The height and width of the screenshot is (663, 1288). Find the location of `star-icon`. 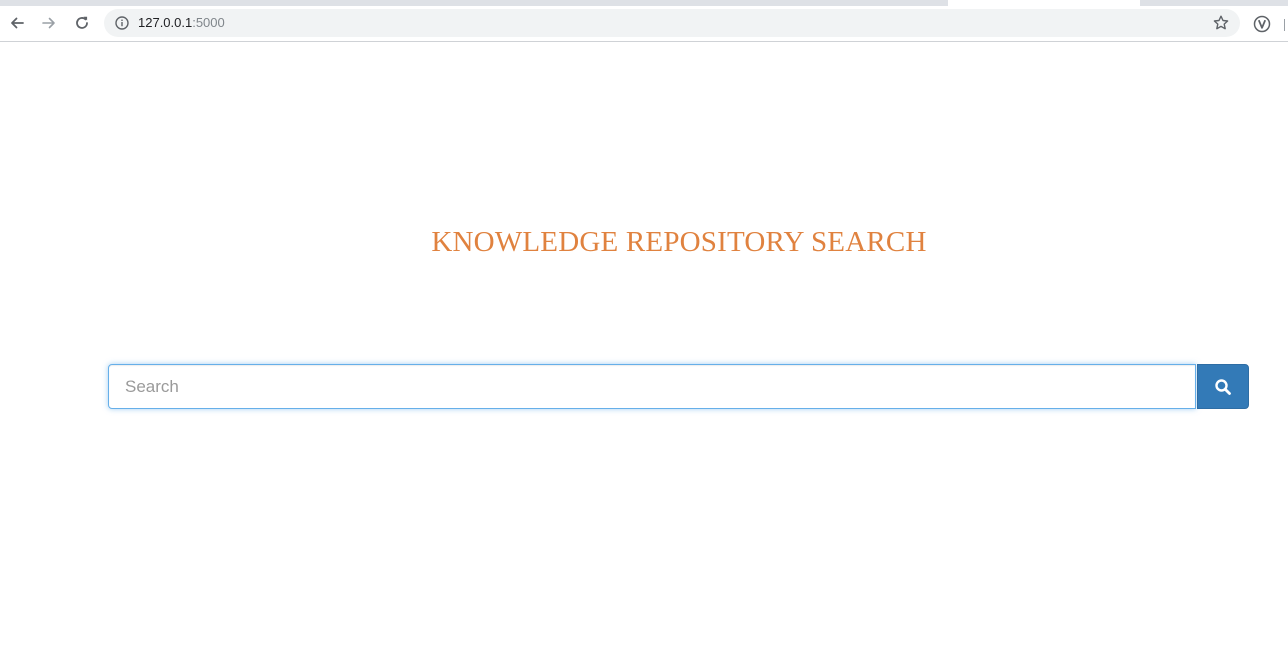

star-icon is located at coordinates (1221, 23).